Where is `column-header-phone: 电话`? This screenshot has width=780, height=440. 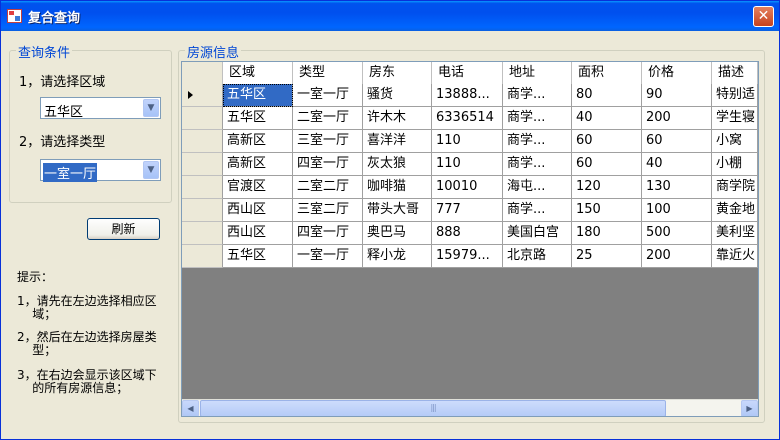
column-header-phone: 电话 is located at coordinates (467, 73).